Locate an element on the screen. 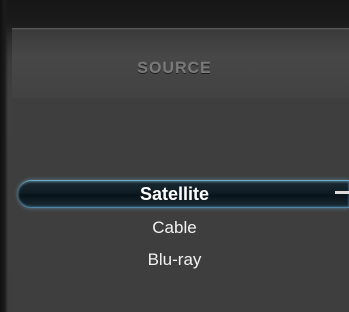  menu-title: SOURCE is located at coordinates (174, 68).